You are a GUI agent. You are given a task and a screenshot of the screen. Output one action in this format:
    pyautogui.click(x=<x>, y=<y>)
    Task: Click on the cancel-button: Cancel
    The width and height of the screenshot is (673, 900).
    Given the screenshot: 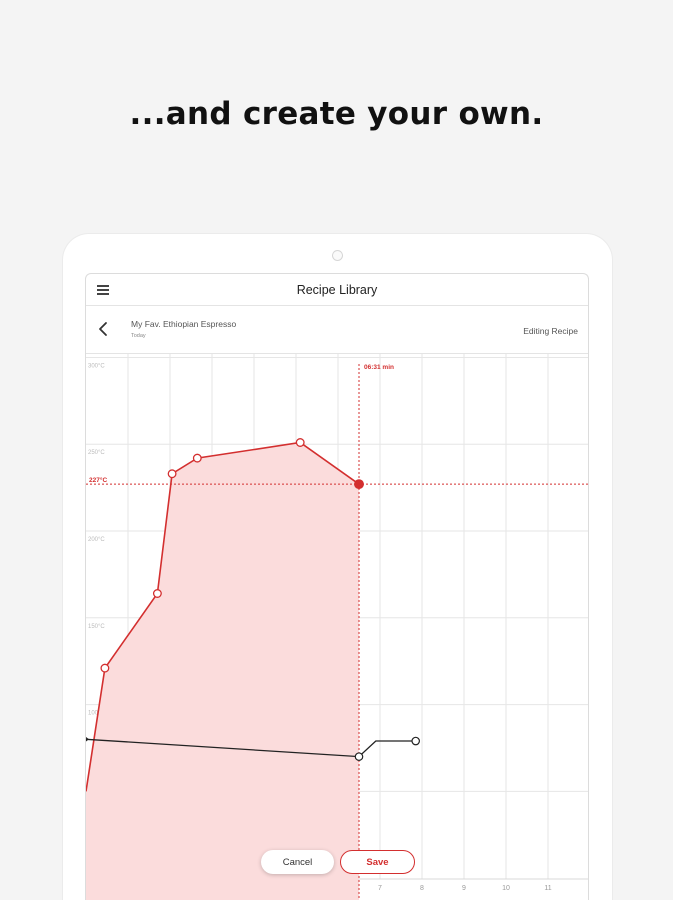 What is the action you would take?
    pyautogui.click(x=297, y=862)
    